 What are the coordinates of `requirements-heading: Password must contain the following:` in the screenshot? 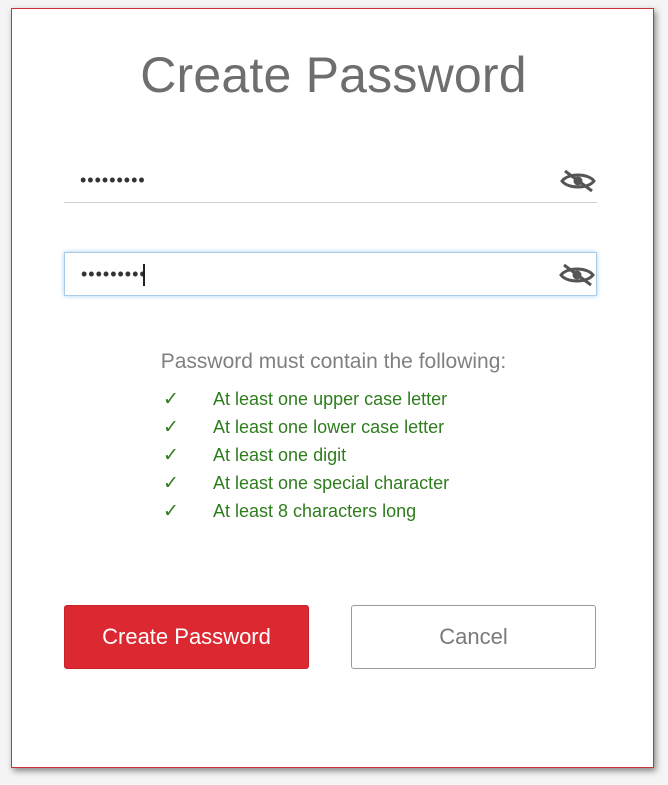 It's located at (333, 361).